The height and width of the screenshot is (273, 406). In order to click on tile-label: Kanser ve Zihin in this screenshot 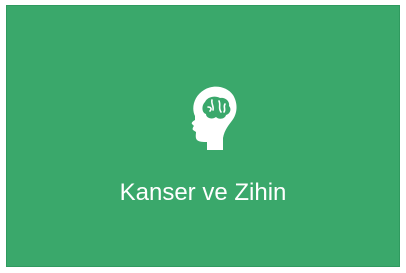, I will do `click(203, 192)`.